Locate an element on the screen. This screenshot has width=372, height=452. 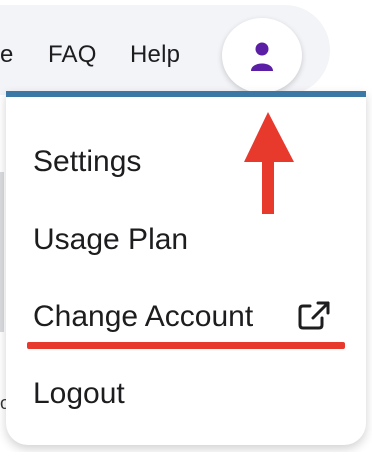
nav-link-partial: e is located at coordinates (7, 55).